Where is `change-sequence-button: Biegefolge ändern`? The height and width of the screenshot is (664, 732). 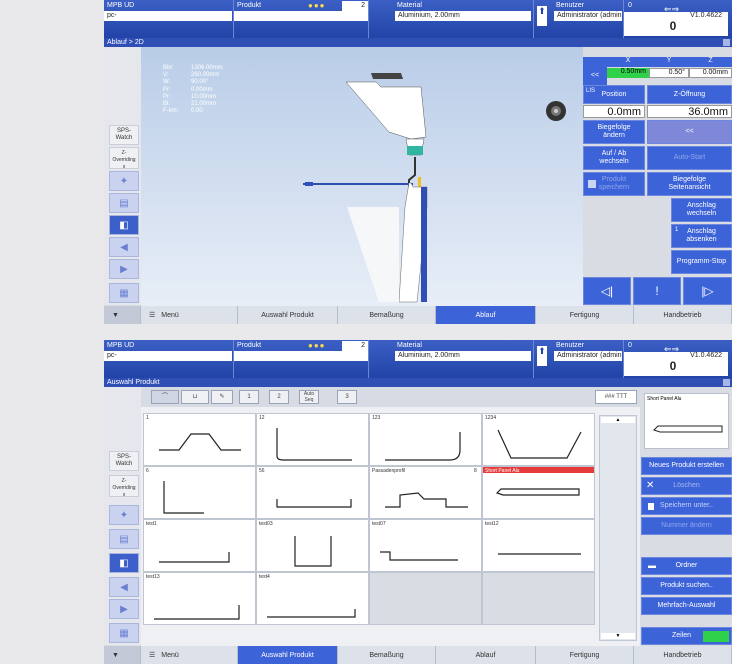
change-sequence-button: Biegefolge ändern is located at coordinates (614, 132).